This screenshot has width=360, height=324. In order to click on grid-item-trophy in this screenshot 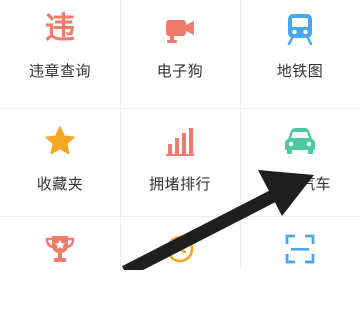, I will do `click(60, 270)`.